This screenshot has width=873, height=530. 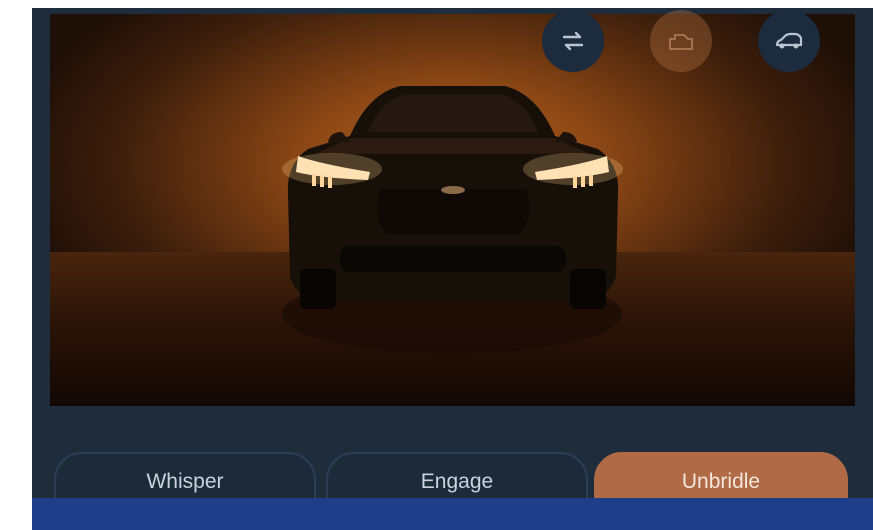 What do you see at coordinates (721, 481) in the screenshot?
I see `mode-unbridle-label: Unbridle` at bounding box center [721, 481].